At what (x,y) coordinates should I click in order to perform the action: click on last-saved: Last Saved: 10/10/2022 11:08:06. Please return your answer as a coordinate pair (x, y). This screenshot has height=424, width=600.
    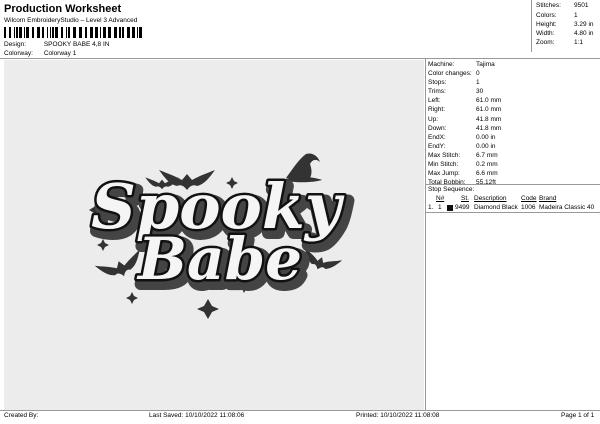
    Looking at the image, I should click on (197, 415).